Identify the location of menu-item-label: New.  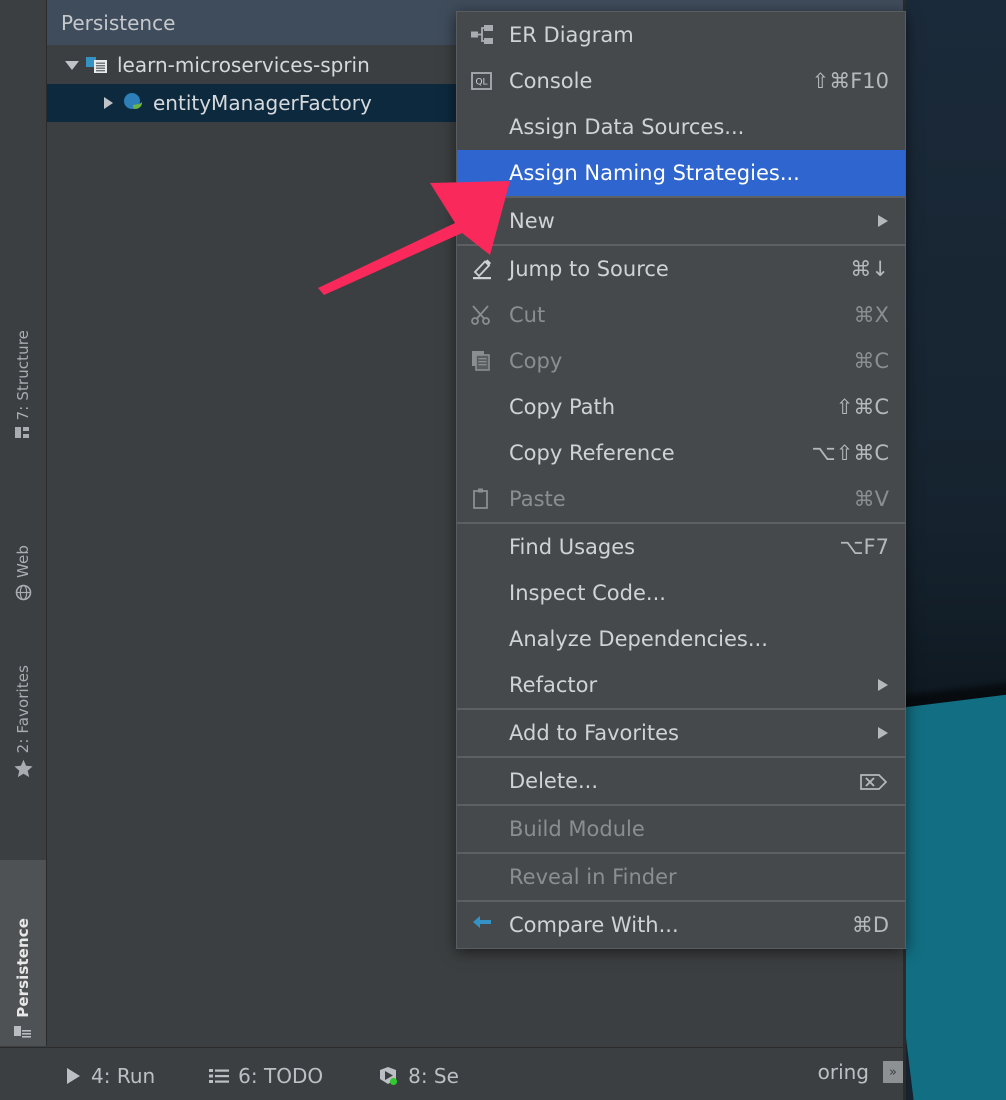
(532, 221).